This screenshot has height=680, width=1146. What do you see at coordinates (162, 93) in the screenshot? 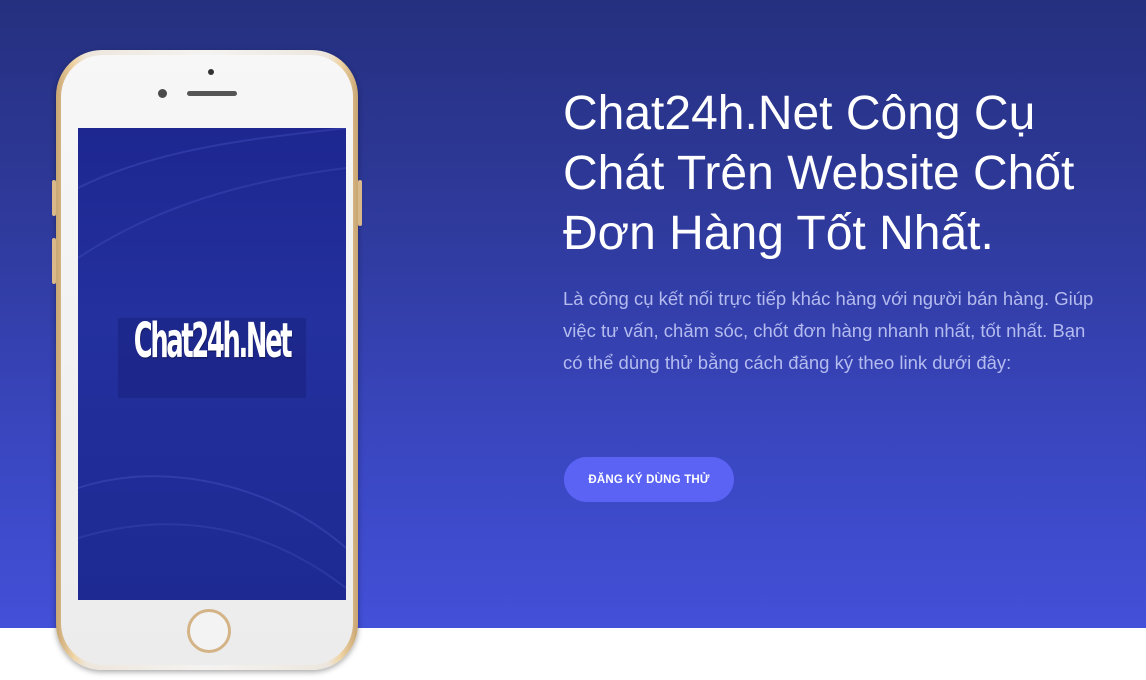
I see `phone-camera-icon` at bounding box center [162, 93].